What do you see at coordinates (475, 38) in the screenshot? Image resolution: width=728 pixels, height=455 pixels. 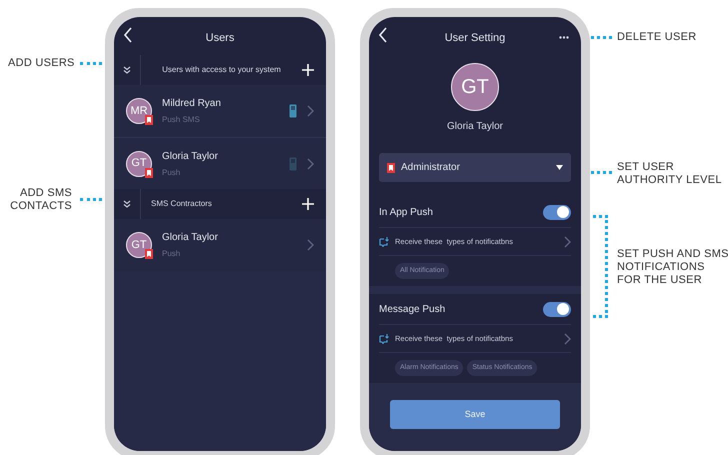 I see `screen-title: User Setting` at bounding box center [475, 38].